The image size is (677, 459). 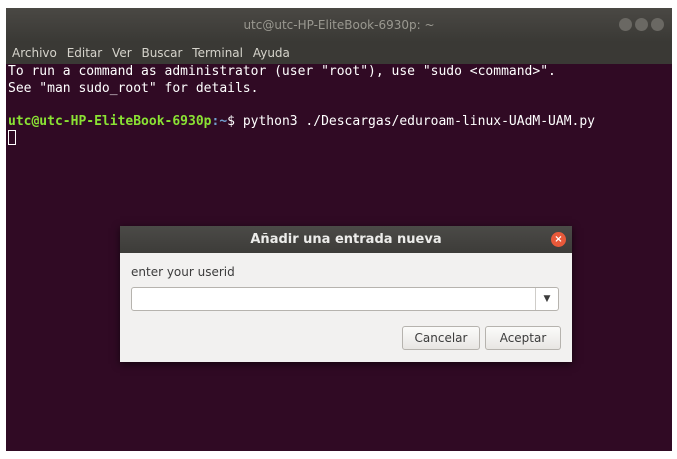 What do you see at coordinates (133, 88) in the screenshot?
I see `terminal-line: See "man sudo_root" for details.` at bounding box center [133, 88].